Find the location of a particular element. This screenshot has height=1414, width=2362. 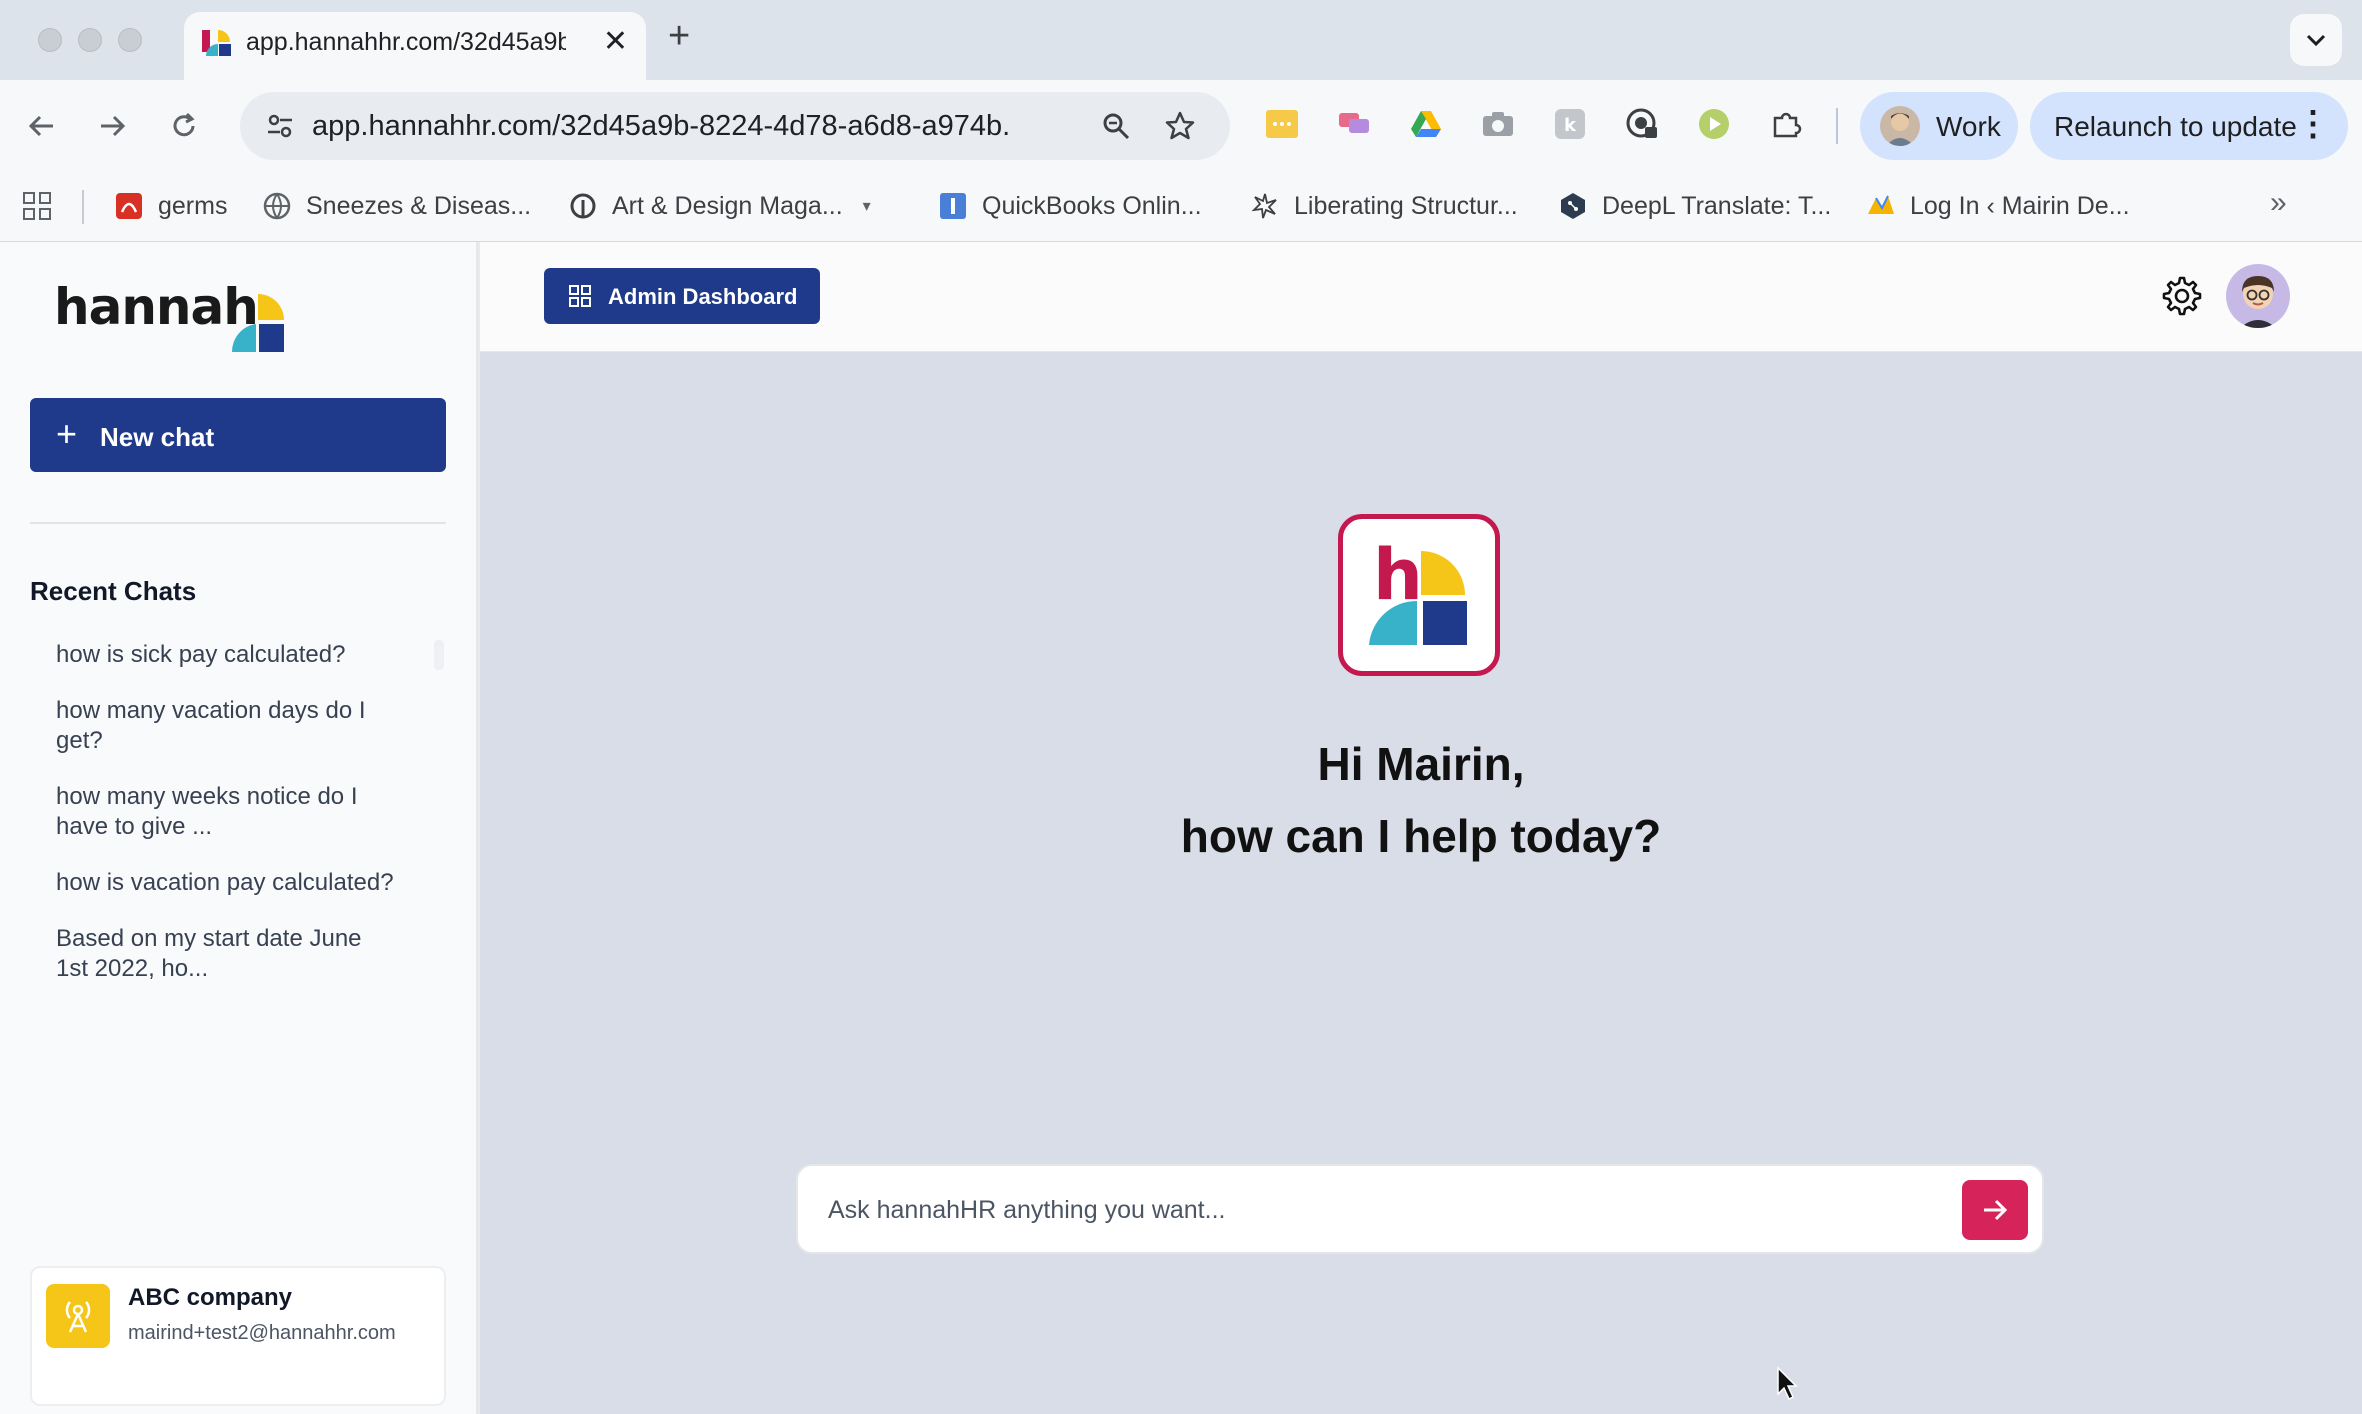

star-icon is located at coordinates (1180, 125).